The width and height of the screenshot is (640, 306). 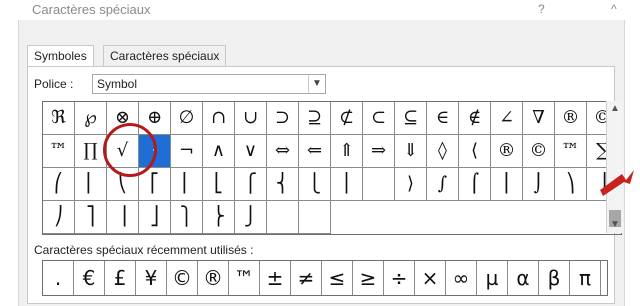 What do you see at coordinates (347, 151) in the screenshot?
I see `symbol-cell: ⇑` at bounding box center [347, 151].